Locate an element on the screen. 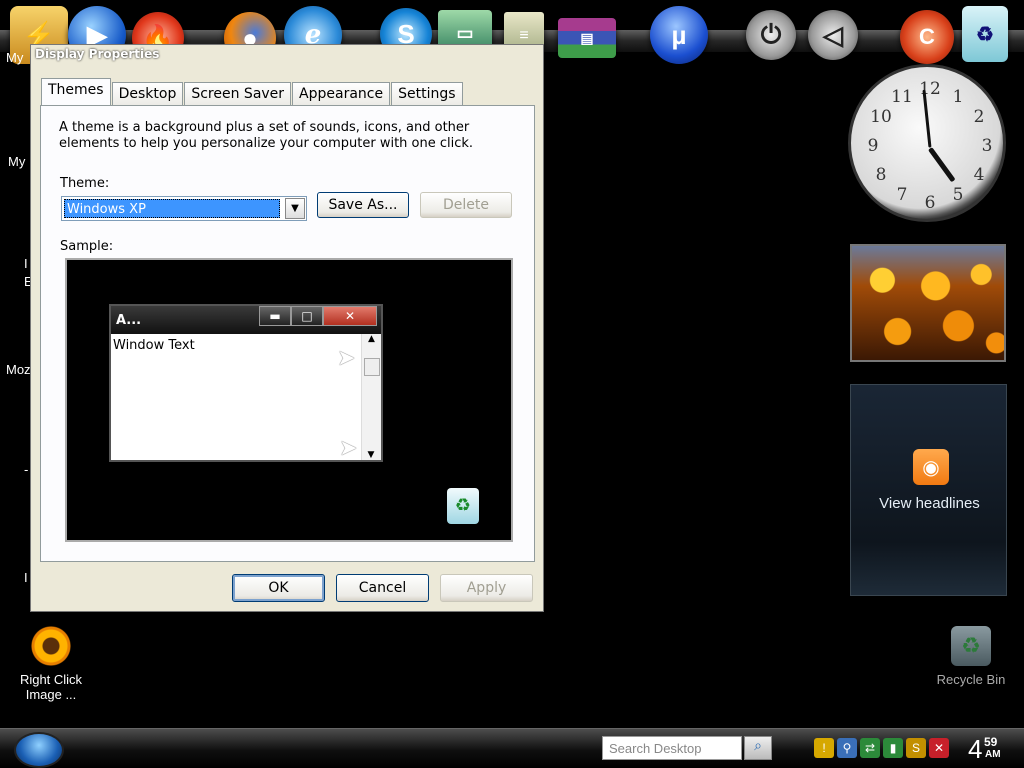  delete-button: Delete is located at coordinates (466, 205).